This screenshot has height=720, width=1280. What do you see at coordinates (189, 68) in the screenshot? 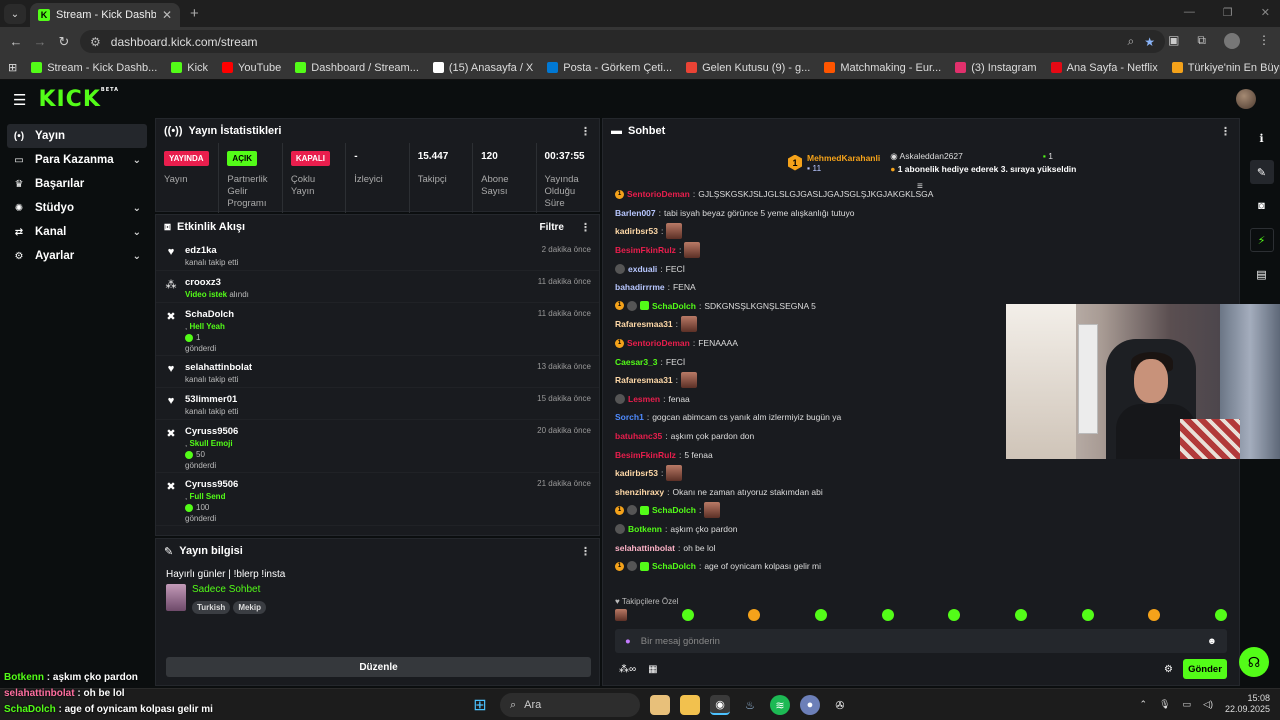
I see `bookmark-item: Kick` at bounding box center [189, 68].